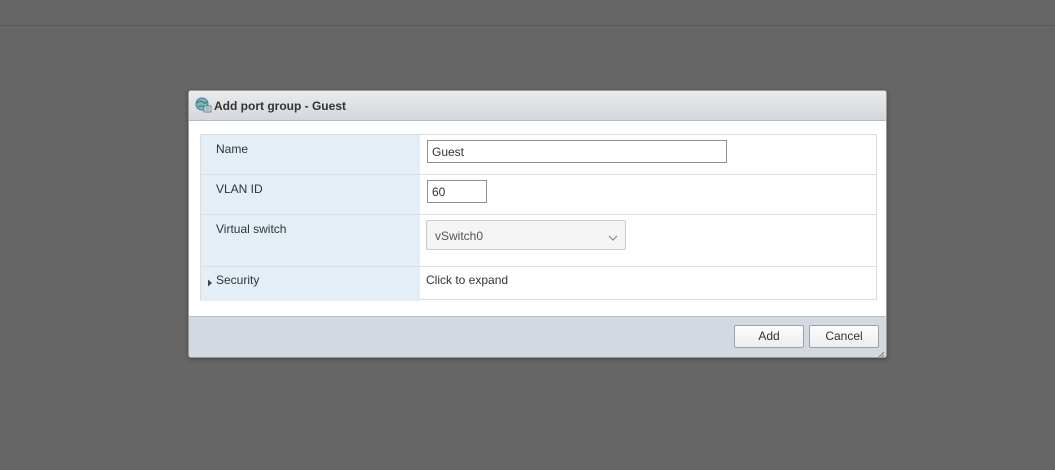 The image size is (1055, 470). What do you see at coordinates (648, 194) in the screenshot?
I see `vlan-id-value-cell` at bounding box center [648, 194].